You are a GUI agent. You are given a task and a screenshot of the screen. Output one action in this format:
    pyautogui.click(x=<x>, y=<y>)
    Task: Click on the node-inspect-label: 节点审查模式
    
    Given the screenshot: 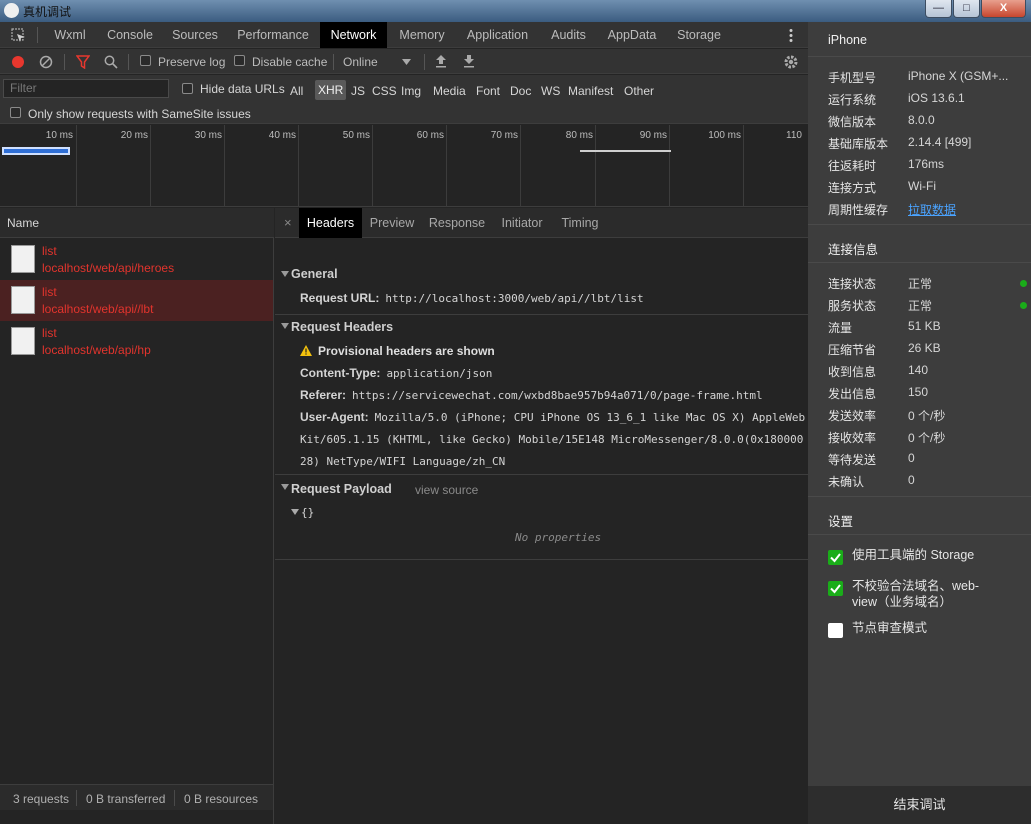 What is the action you would take?
    pyautogui.click(x=890, y=628)
    